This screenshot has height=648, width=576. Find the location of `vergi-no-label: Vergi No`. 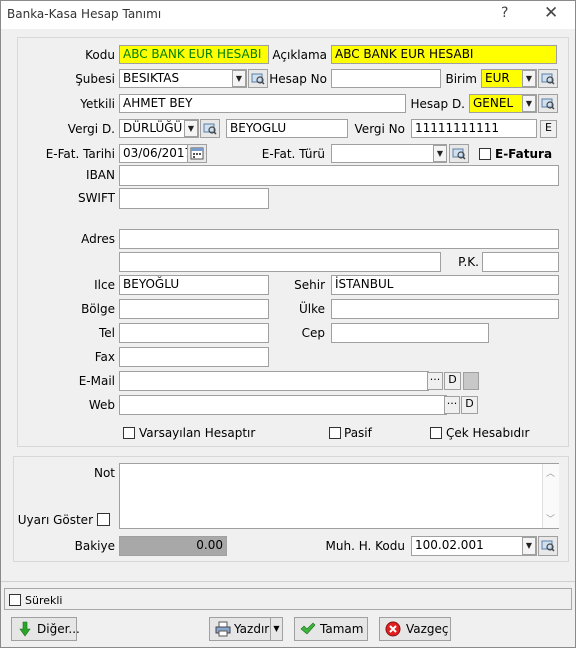

vergi-no-label: Vergi No is located at coordinates (379, 129).